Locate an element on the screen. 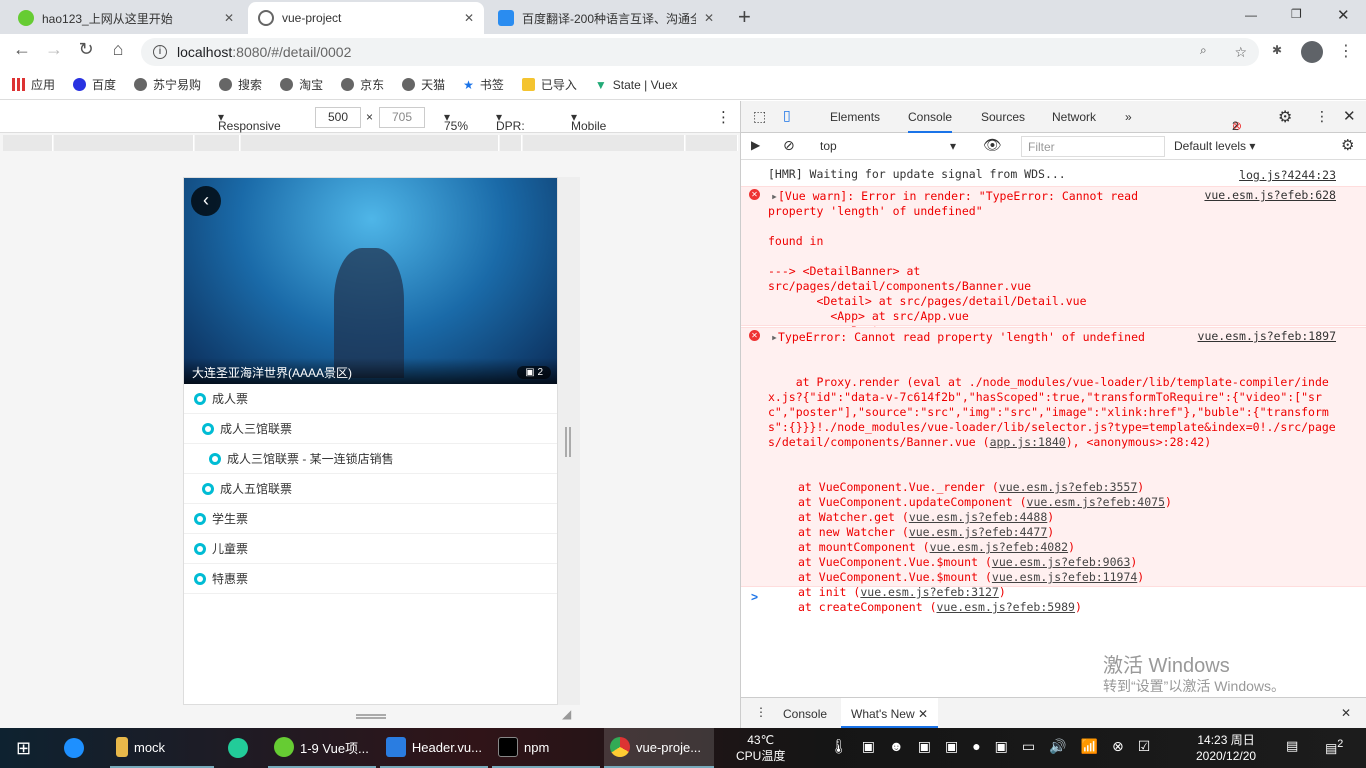 This screenshot has width=1366, height=768. height-input: 705 is located at coordinates (402, 117).